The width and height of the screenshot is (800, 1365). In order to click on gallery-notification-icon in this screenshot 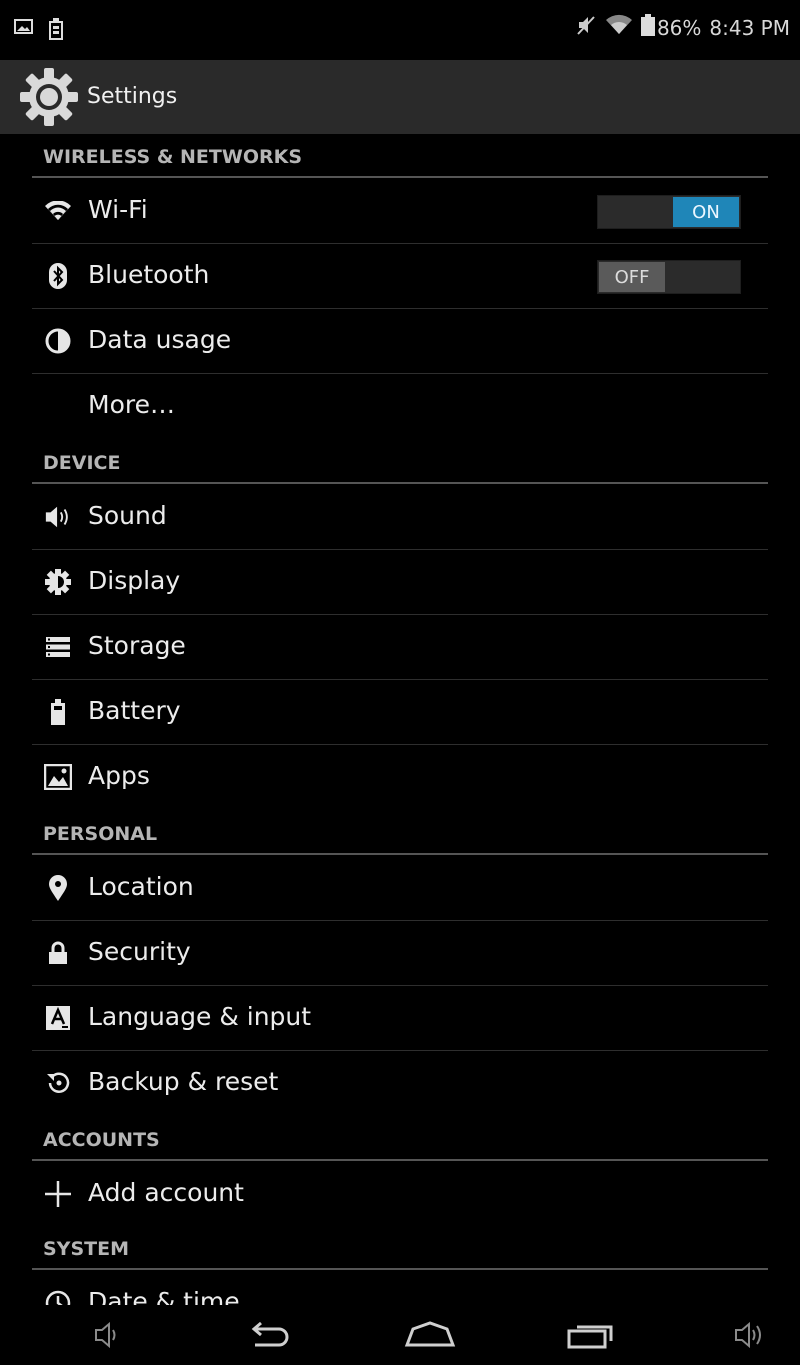, I will do `click(24, 31)`.